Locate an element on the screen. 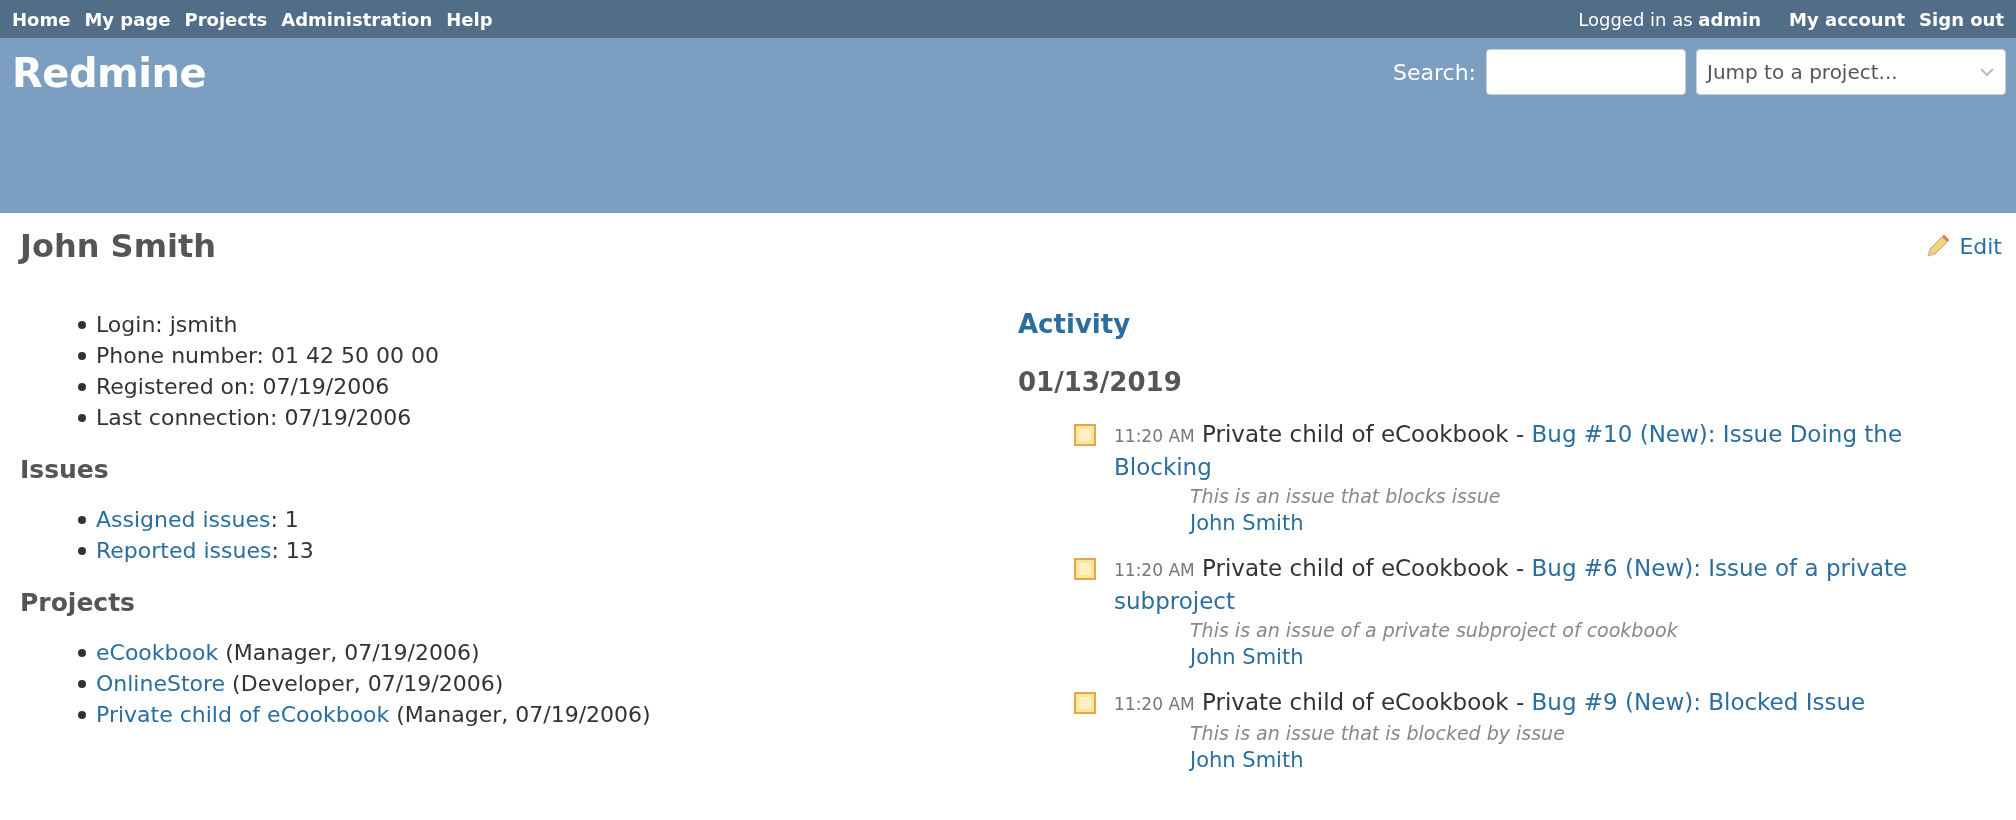 Image resolution: width=2016 pixels, height=820 pixels. menu-link: Administration is located at coordinates (357, 19).